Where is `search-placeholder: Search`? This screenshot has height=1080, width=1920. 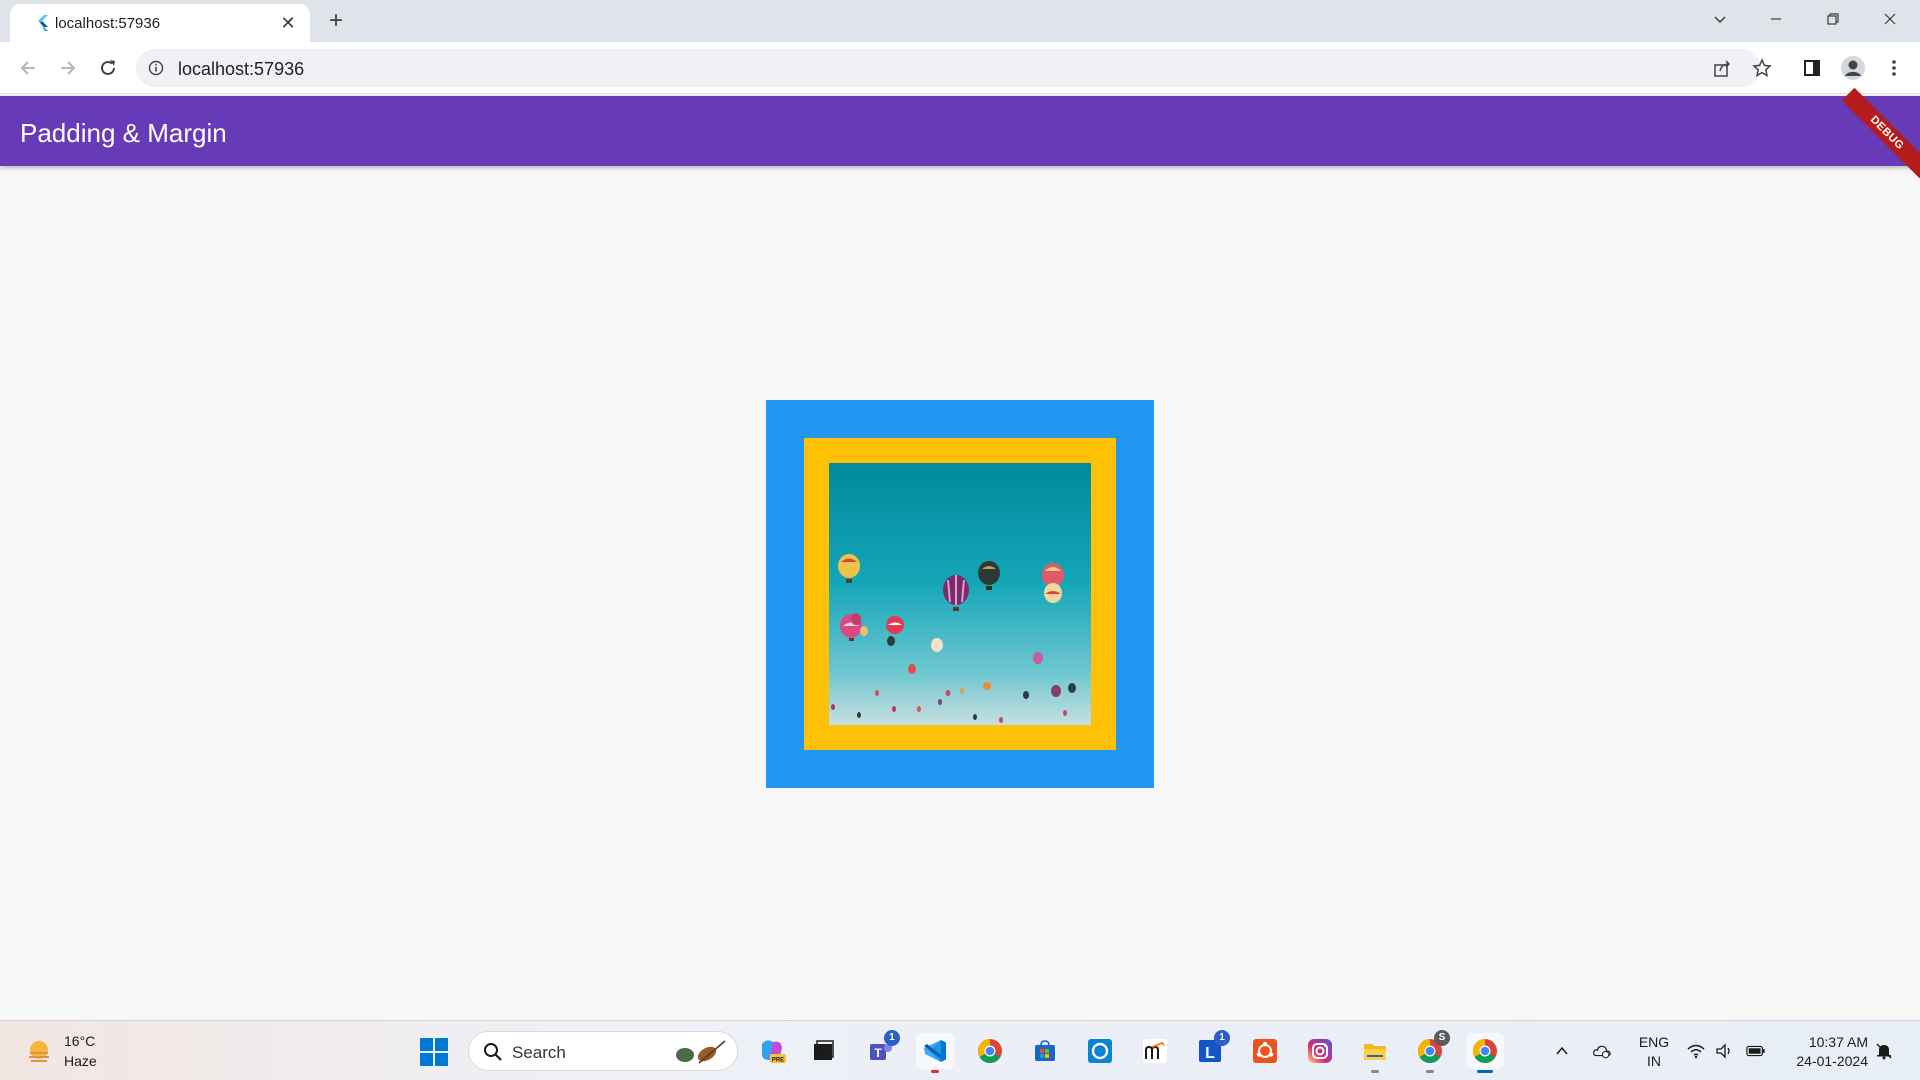 search-placeholder: Search is located at coordinates (539, 1052).